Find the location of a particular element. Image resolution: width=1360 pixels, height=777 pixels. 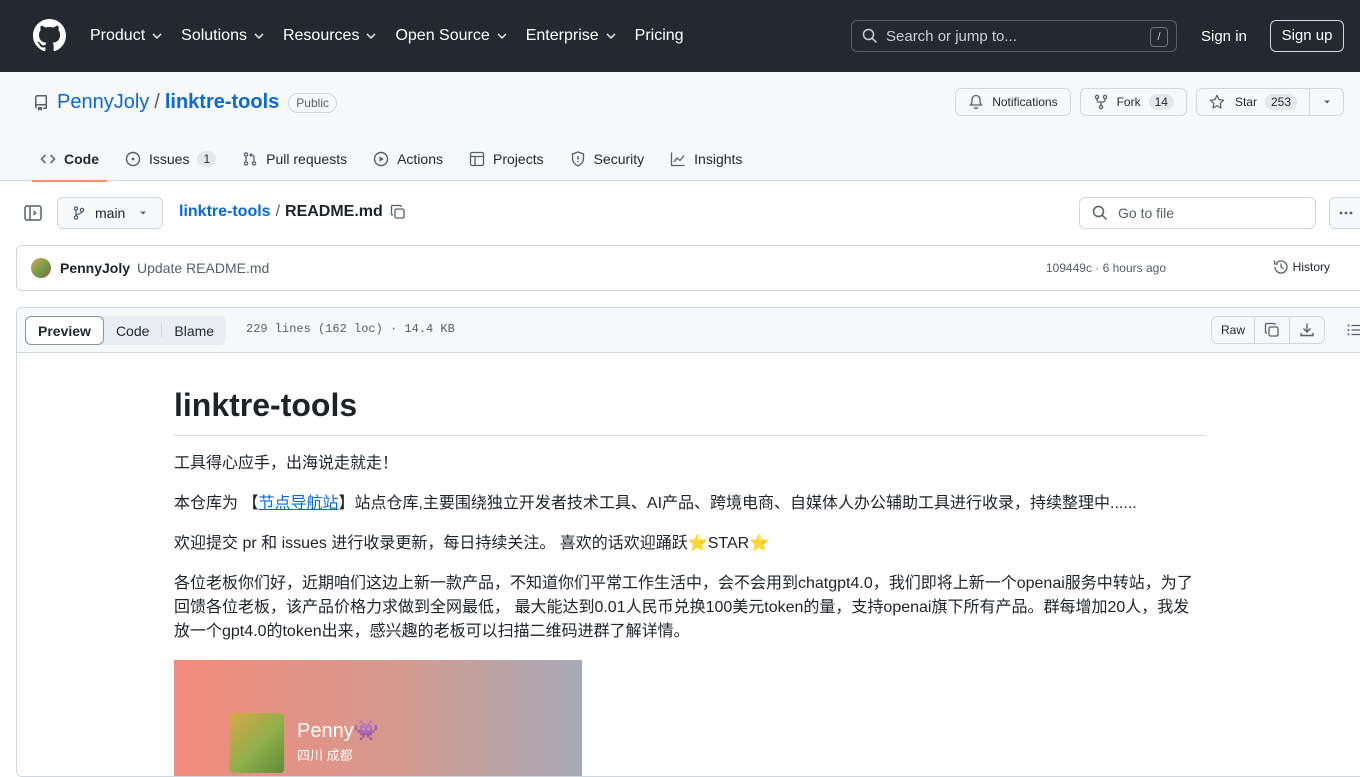

tab-code: Code is located at coordinates (69, 159).